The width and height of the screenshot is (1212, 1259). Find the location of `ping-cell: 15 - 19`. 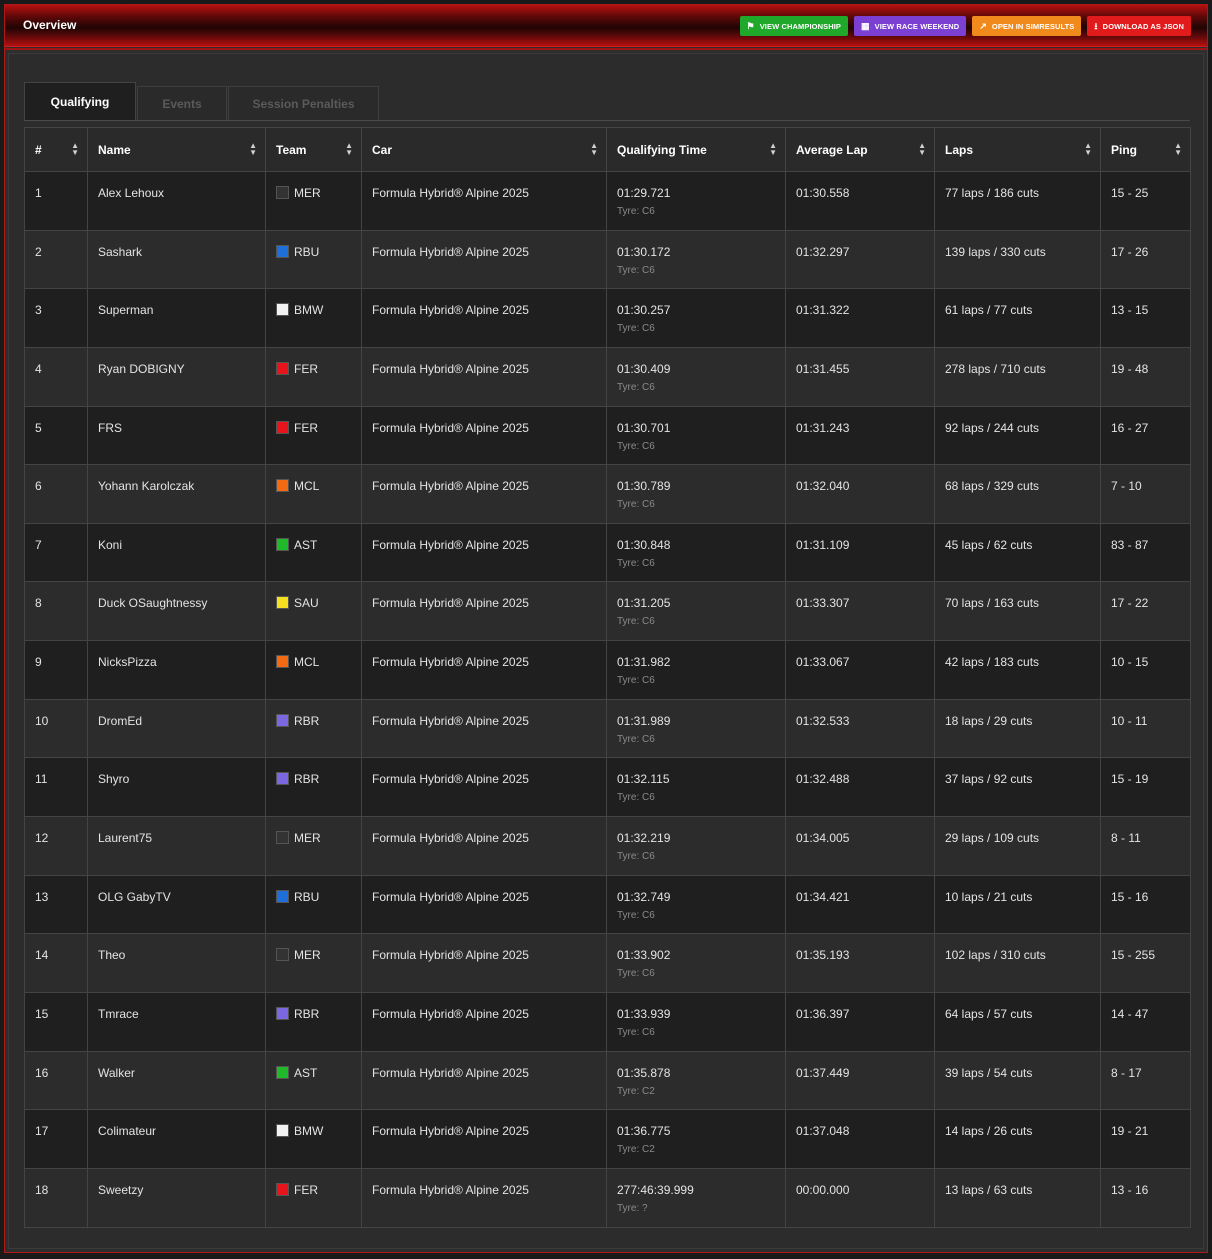

ping-cell: 15 - 19 is located at coordinates (1145, 787).